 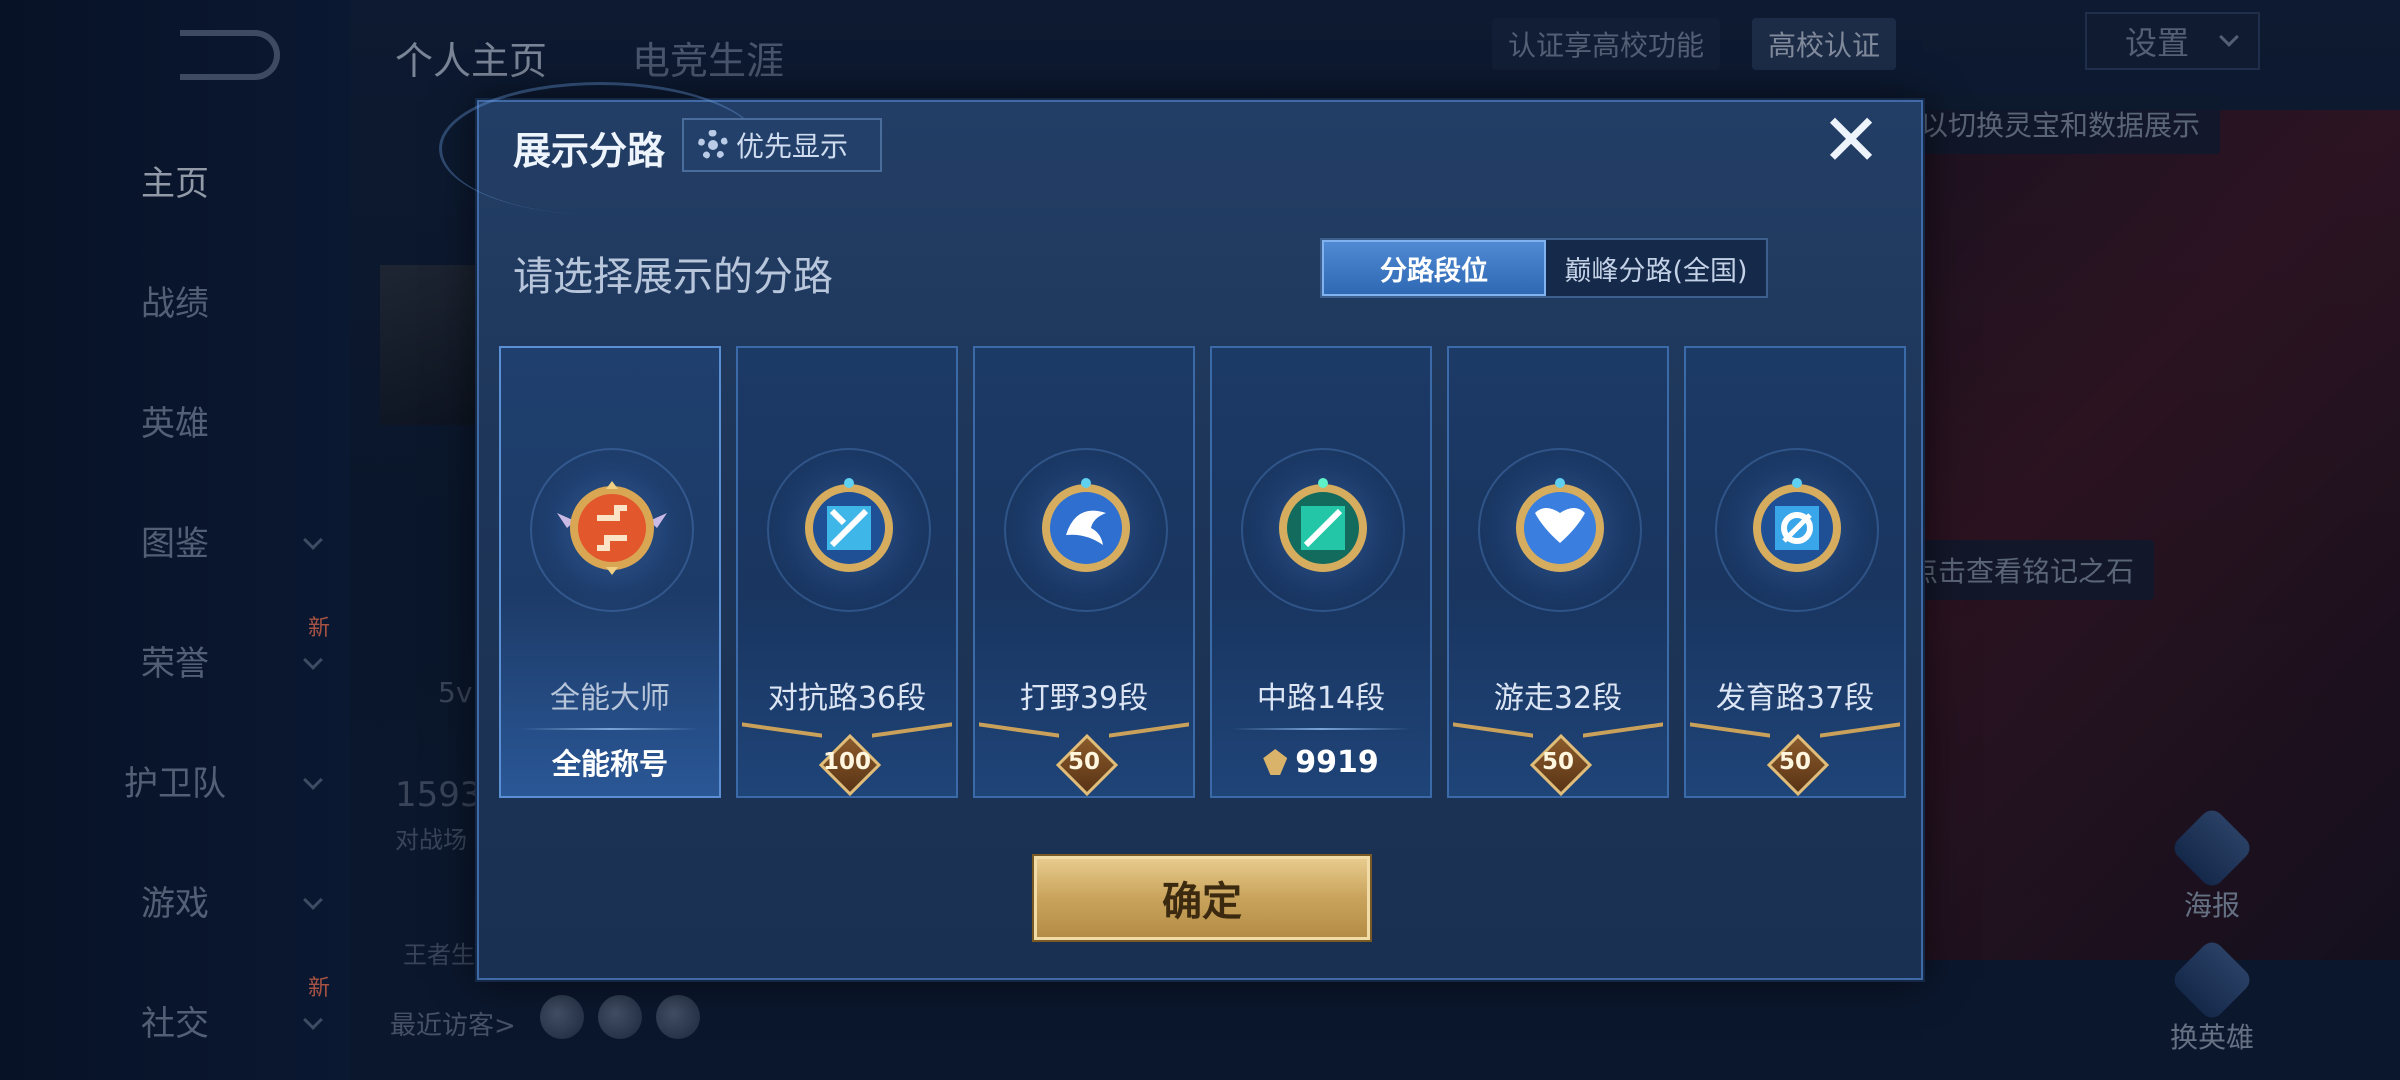 What do you see at coordinates (1321, 698) in the screenshot?
I see `lane-name: 中路14段` at bounding box center [1321, 698].